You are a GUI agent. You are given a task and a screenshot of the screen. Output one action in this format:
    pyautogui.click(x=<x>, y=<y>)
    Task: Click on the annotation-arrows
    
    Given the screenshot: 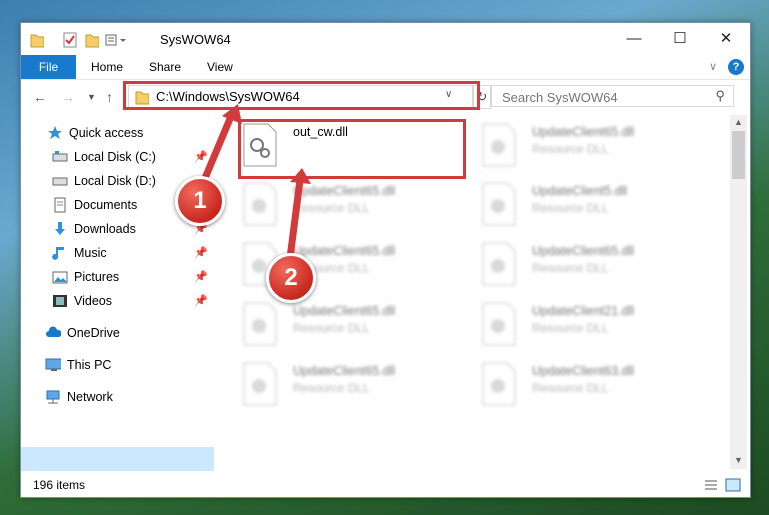 What is the action you would take?
    pyautogui.click(x=253, y=181)
    